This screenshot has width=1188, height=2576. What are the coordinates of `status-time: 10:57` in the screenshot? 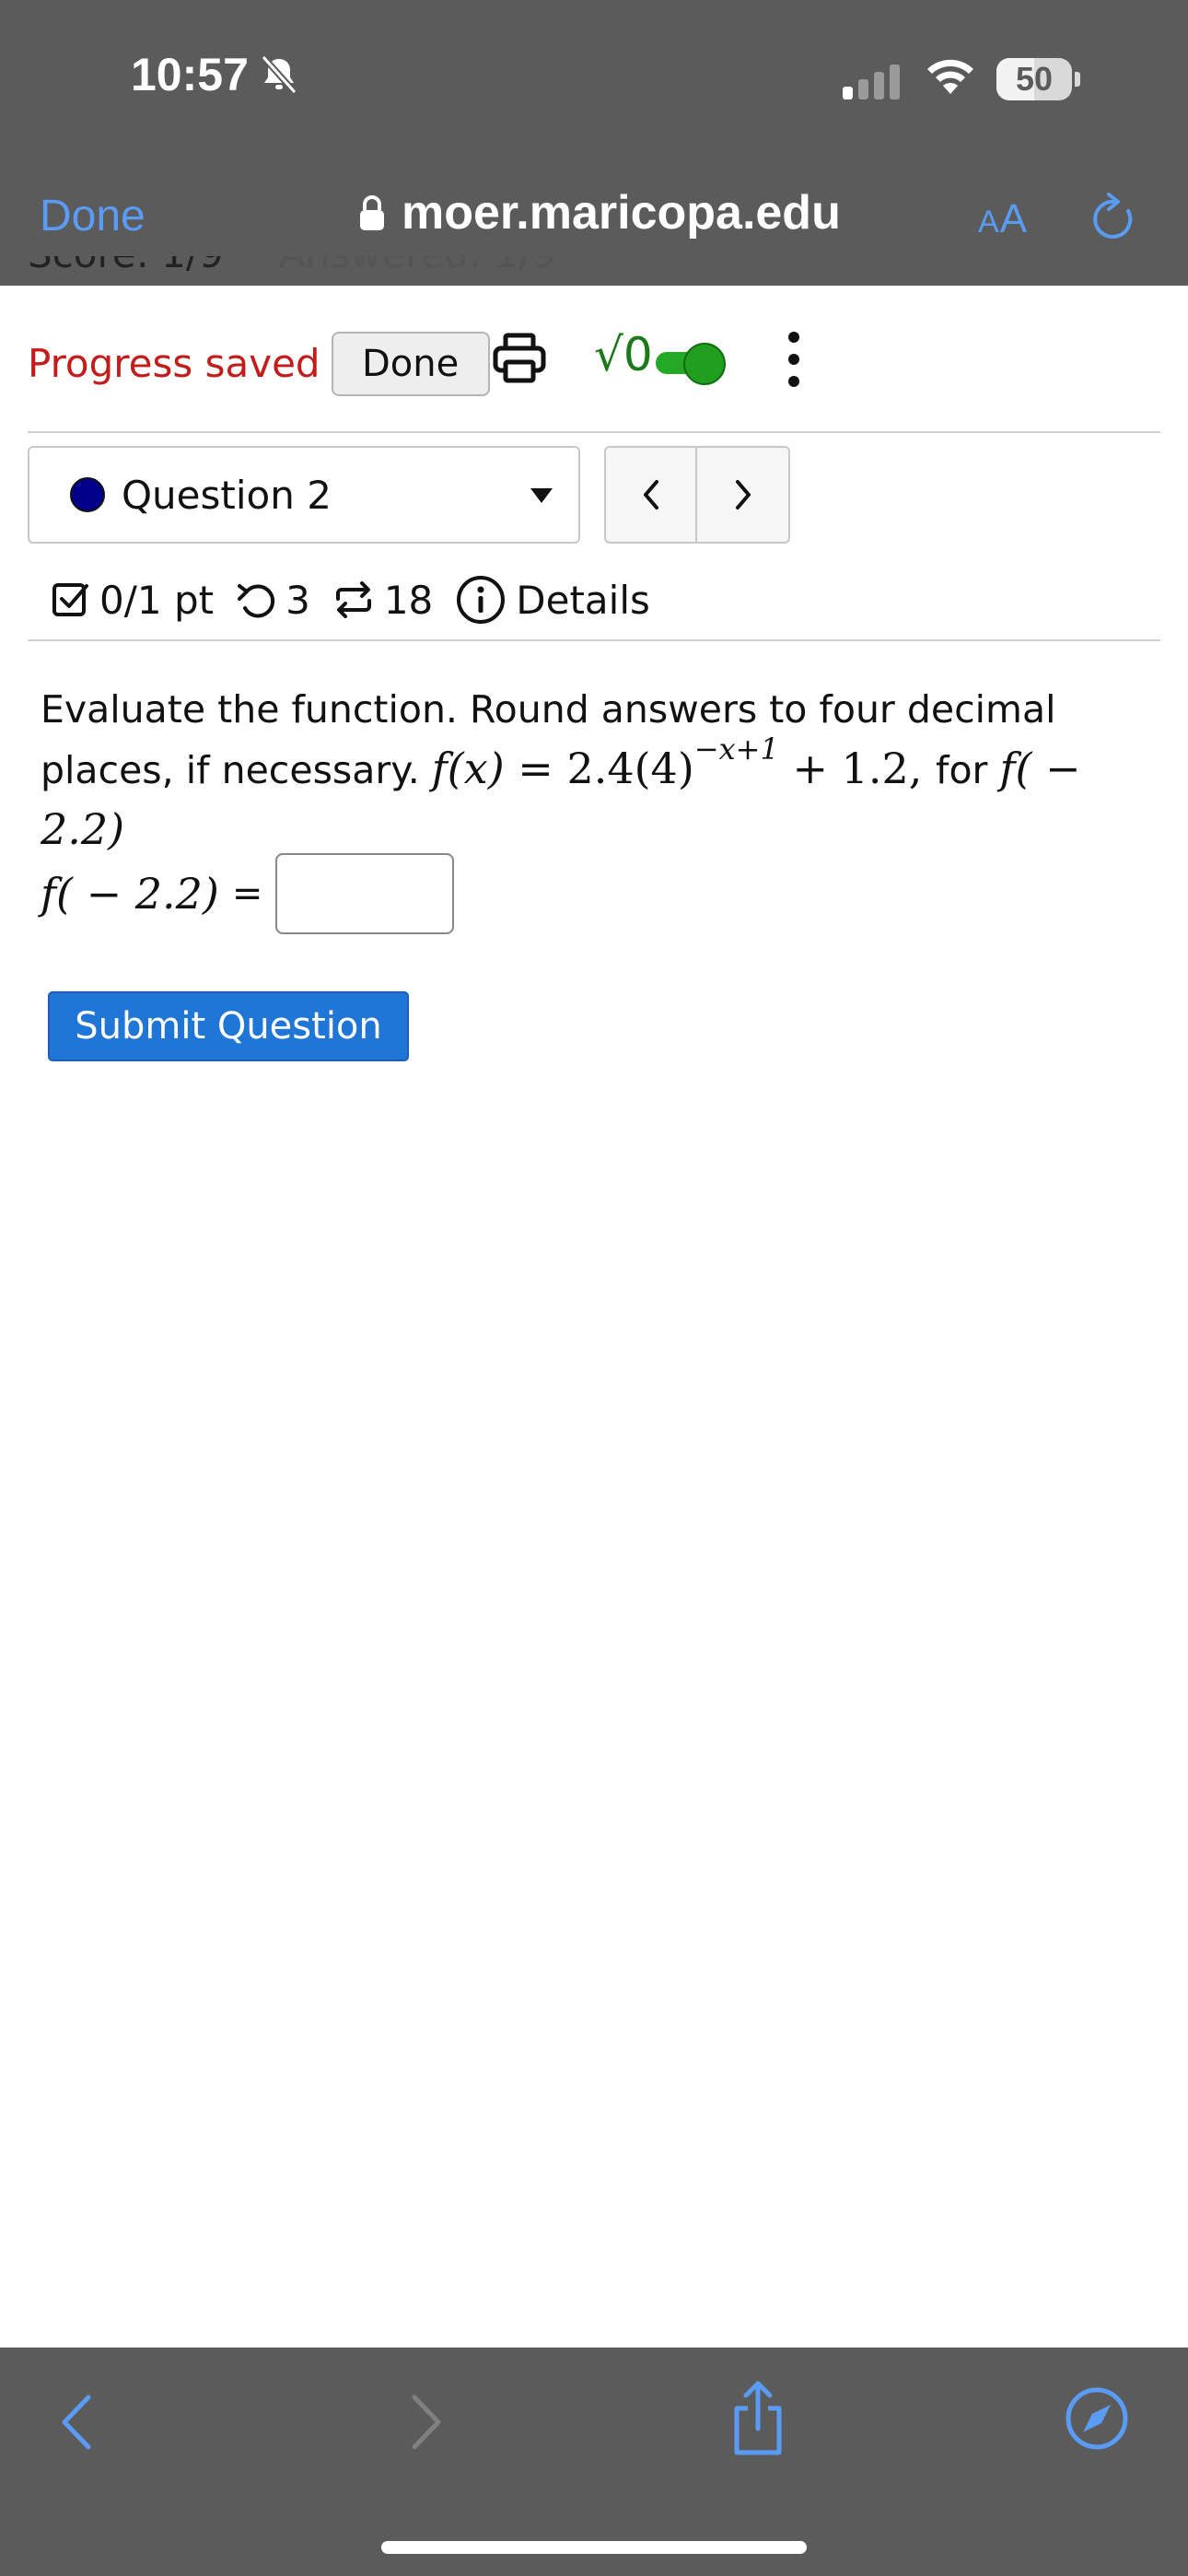 It's located at (215, 74).